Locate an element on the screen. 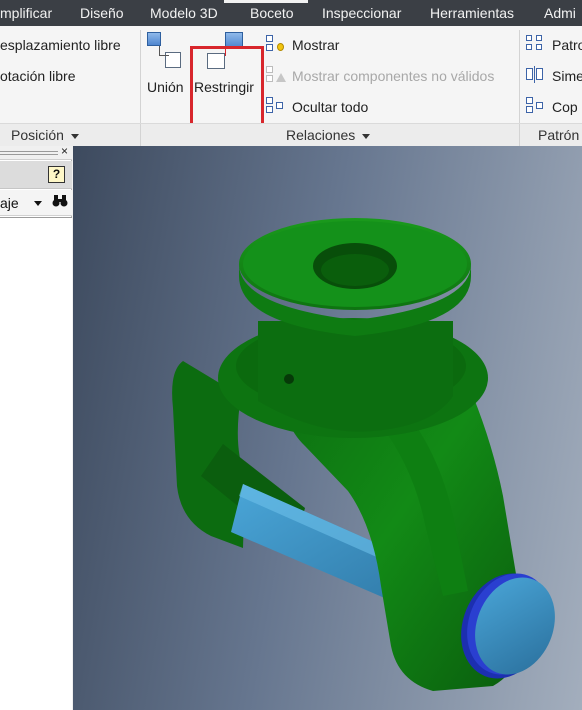 This screenshot has height=710, width=582. close-icon: × is located at coordinates (64, 151).